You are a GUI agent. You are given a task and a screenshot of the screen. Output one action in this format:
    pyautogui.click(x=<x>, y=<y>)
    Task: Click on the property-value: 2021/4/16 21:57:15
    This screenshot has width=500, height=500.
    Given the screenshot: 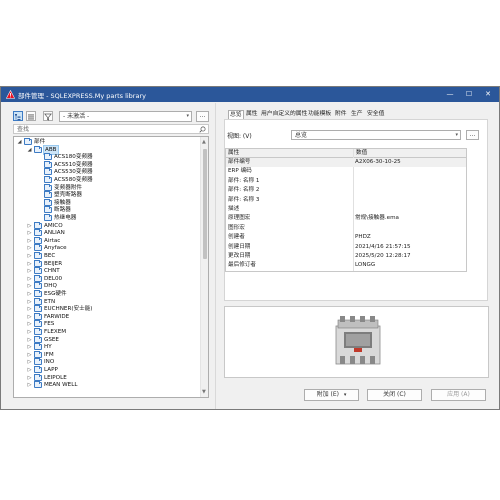 What is the action you would take?
    pyautogui.click(x=383, y=247)
    